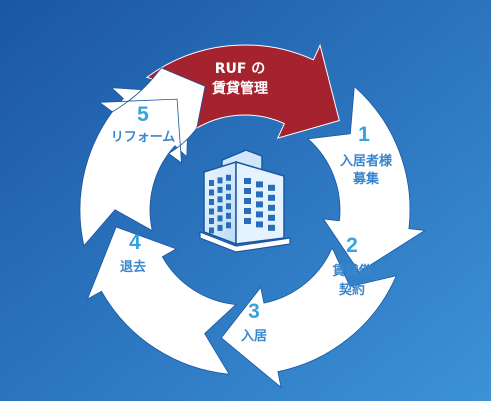  Describe the element at coordinates (135, 242) in the screenshot. I see `step-4-number: 4` at that location.